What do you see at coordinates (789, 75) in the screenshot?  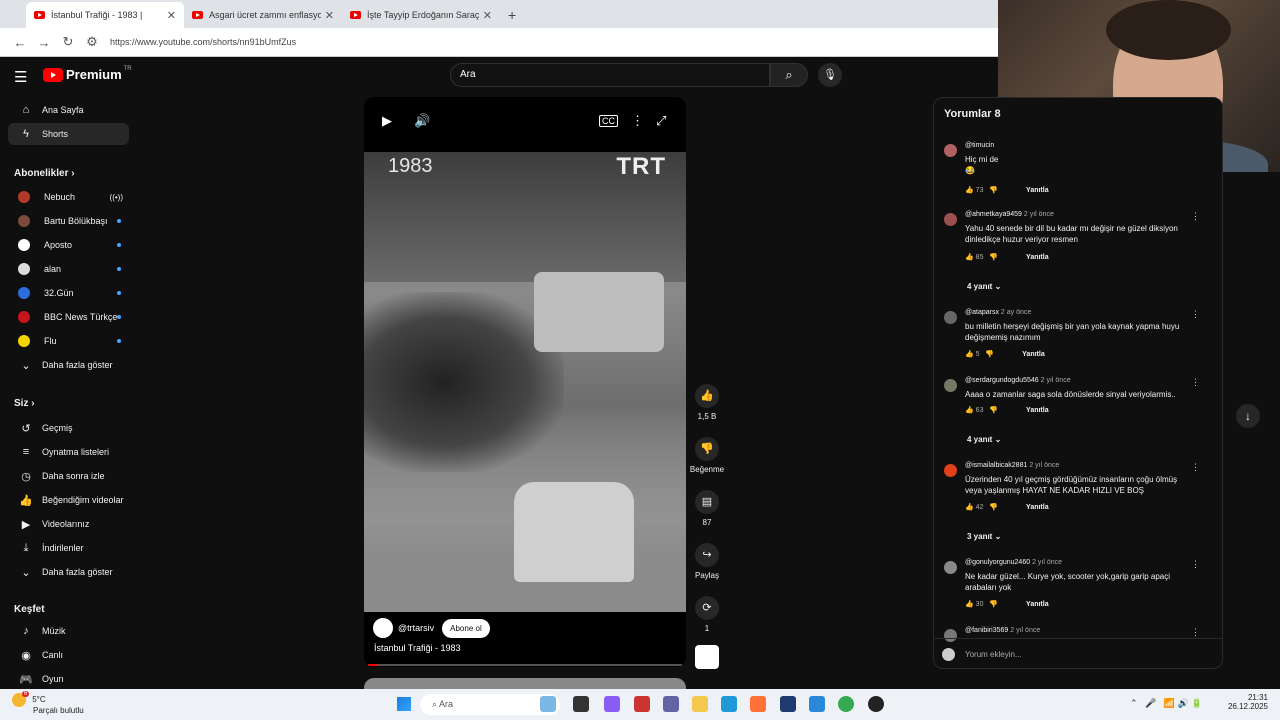 I see `search-button: ⌕` at bounding box center [789, 75].